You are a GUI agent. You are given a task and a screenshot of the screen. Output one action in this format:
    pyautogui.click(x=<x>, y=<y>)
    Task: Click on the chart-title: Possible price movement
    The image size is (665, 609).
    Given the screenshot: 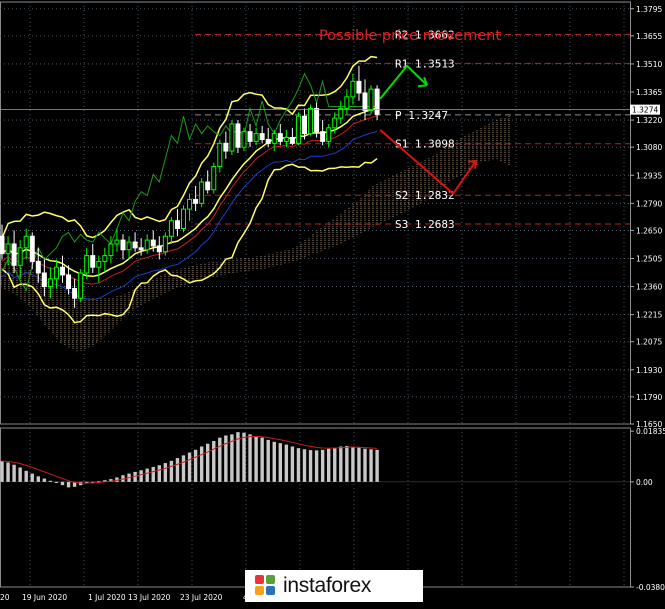 What is the action you would take?
    pyautogui.click(x=410, y=36)
    